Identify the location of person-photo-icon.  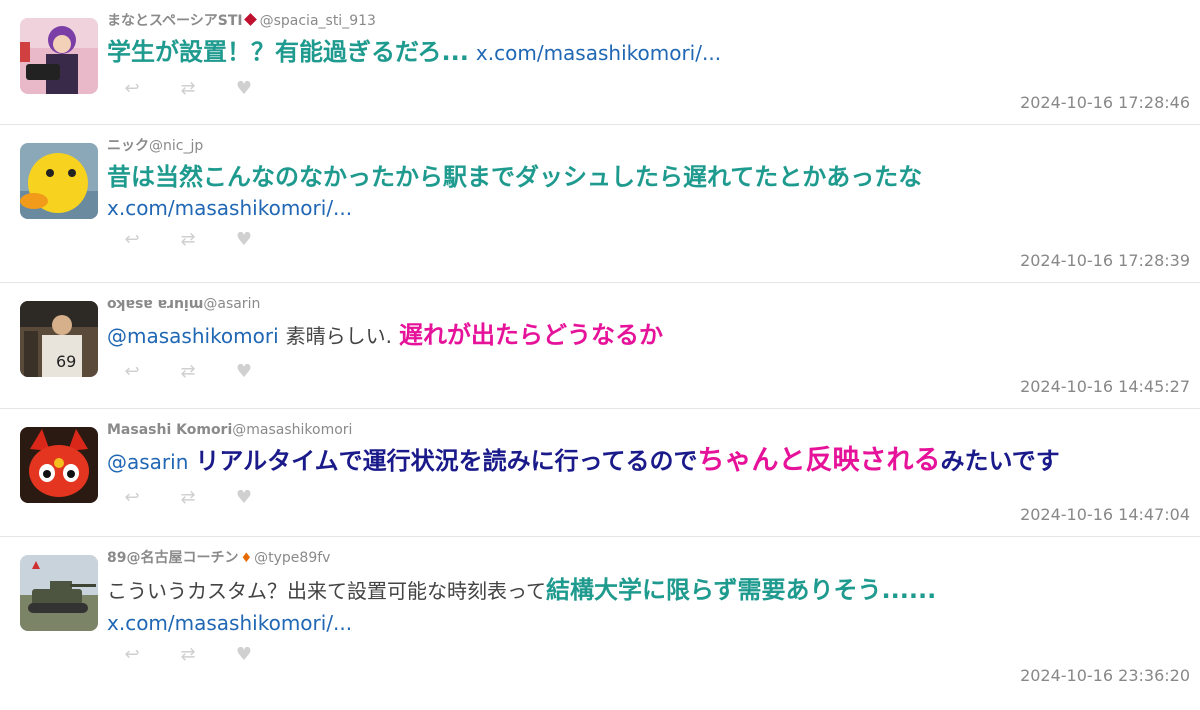
(59, 56).